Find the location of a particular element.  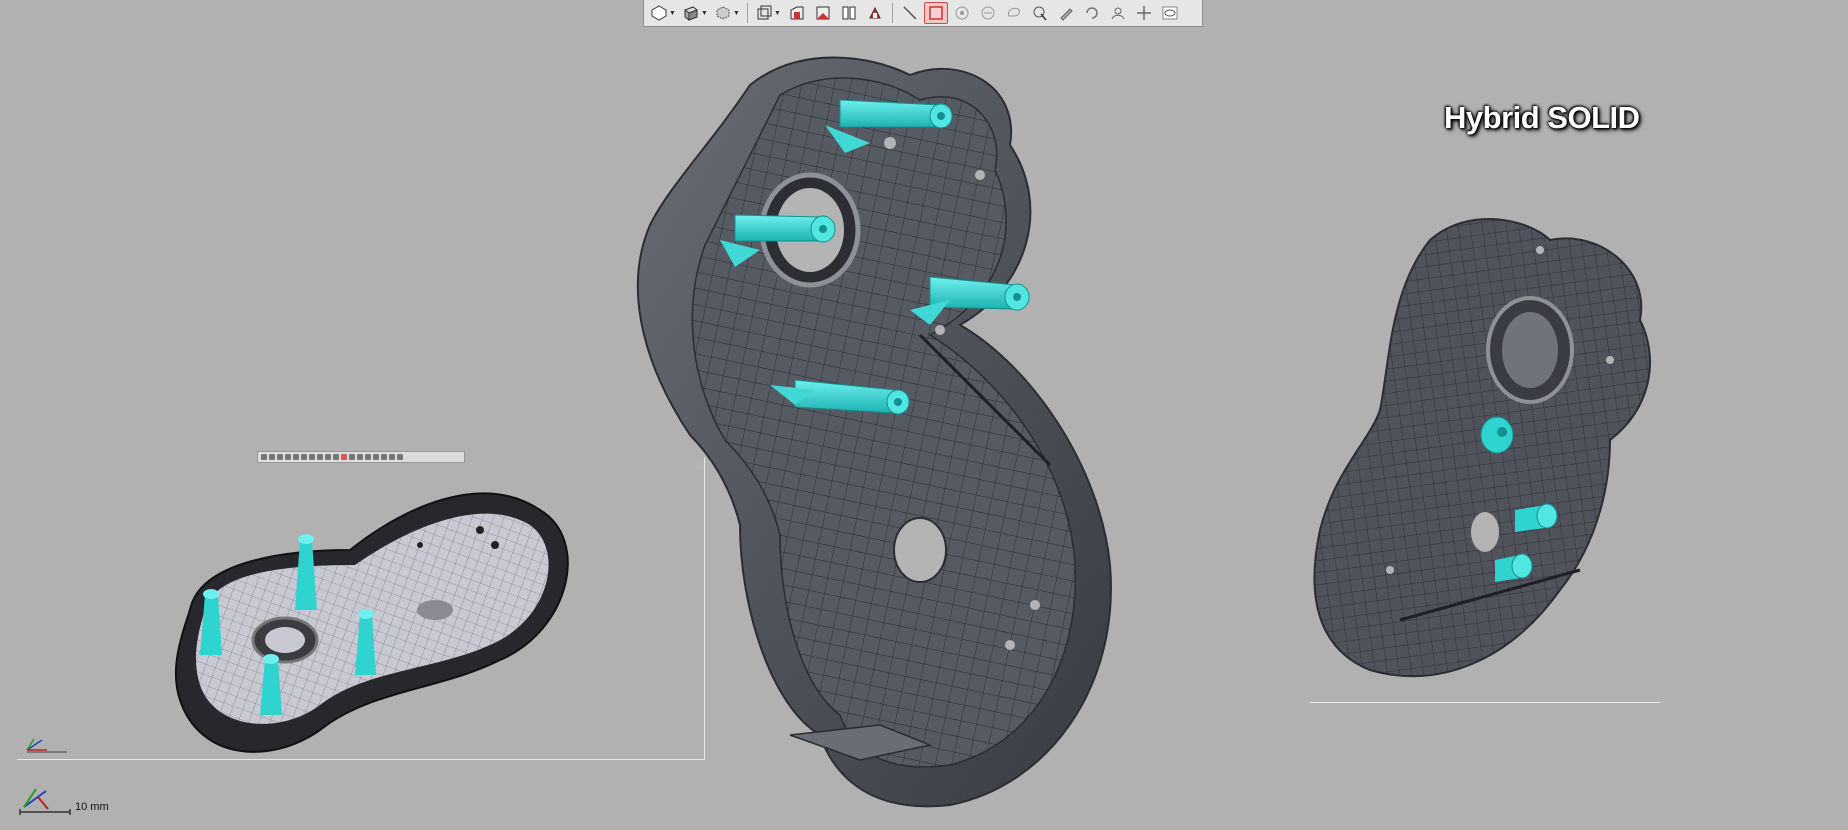

pick-edge-button is located at coordinates (988, 13).